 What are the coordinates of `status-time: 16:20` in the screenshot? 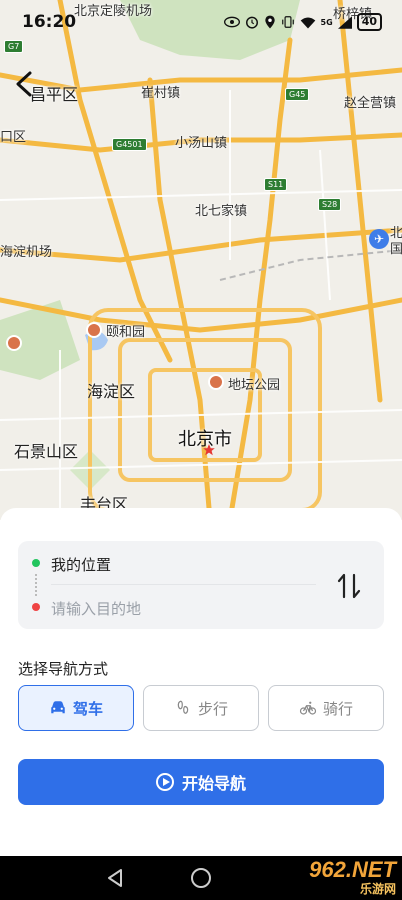 It's located at (49, 22).